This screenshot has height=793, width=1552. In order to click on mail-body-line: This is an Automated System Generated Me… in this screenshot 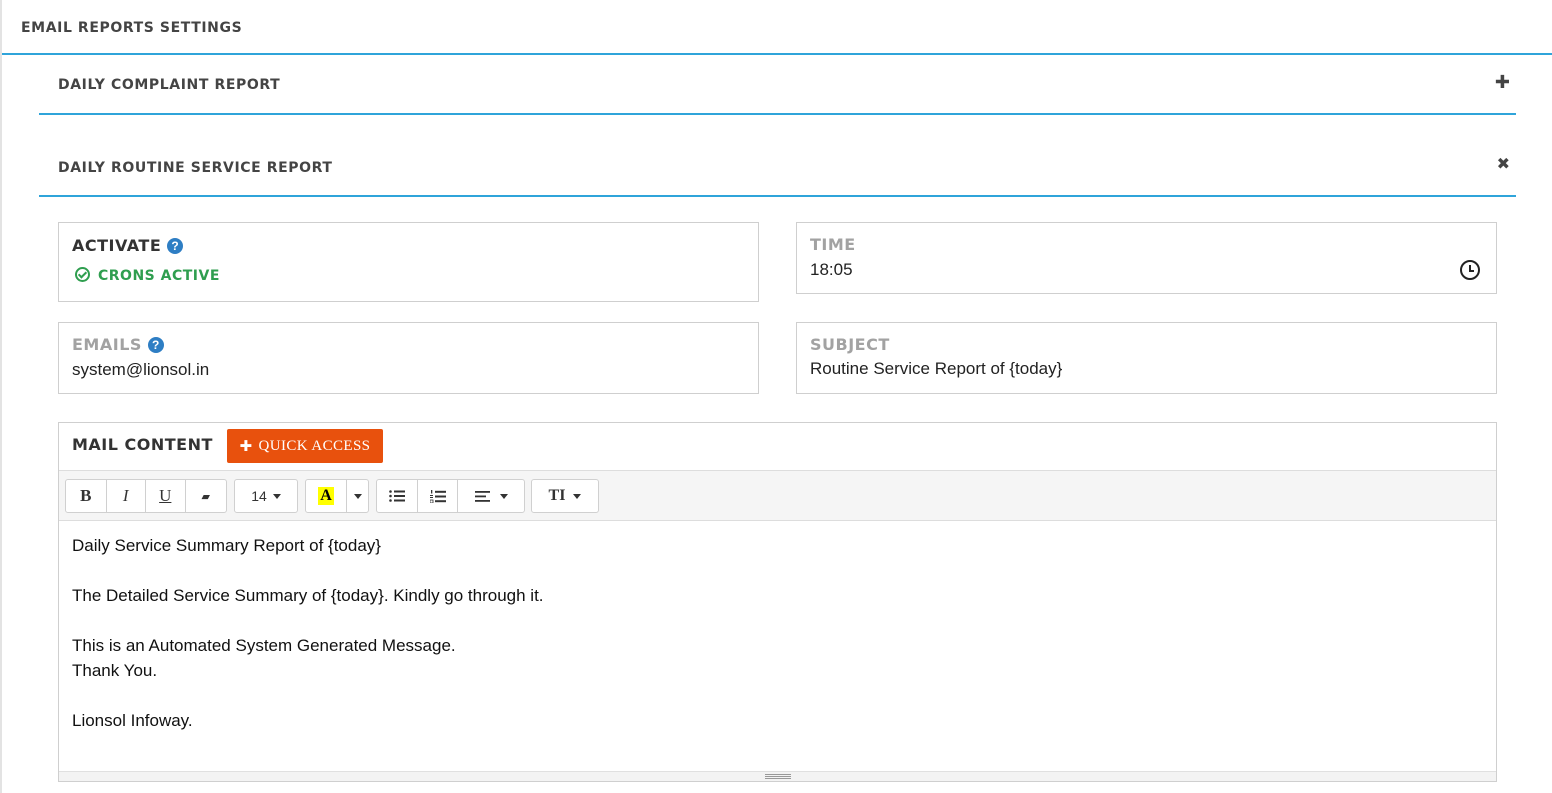, I will do `click(264, 645)`.